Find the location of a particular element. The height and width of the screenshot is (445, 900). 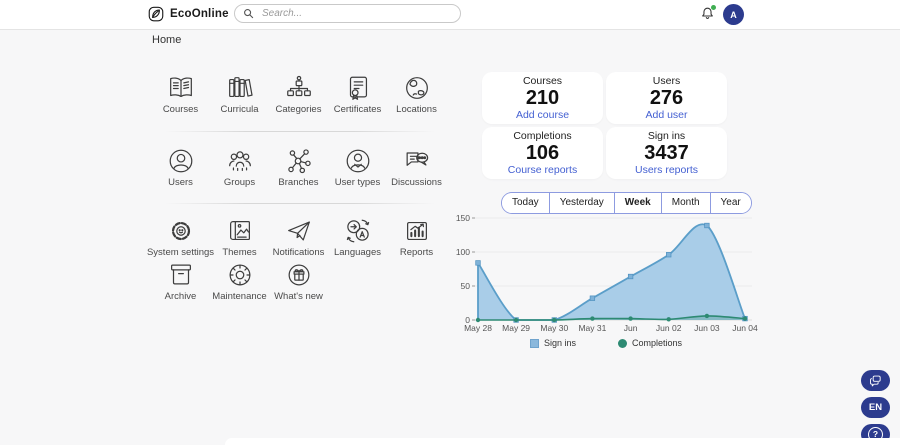

stat-card-users: Users 276 Add user is located at coordinates (666, 98).